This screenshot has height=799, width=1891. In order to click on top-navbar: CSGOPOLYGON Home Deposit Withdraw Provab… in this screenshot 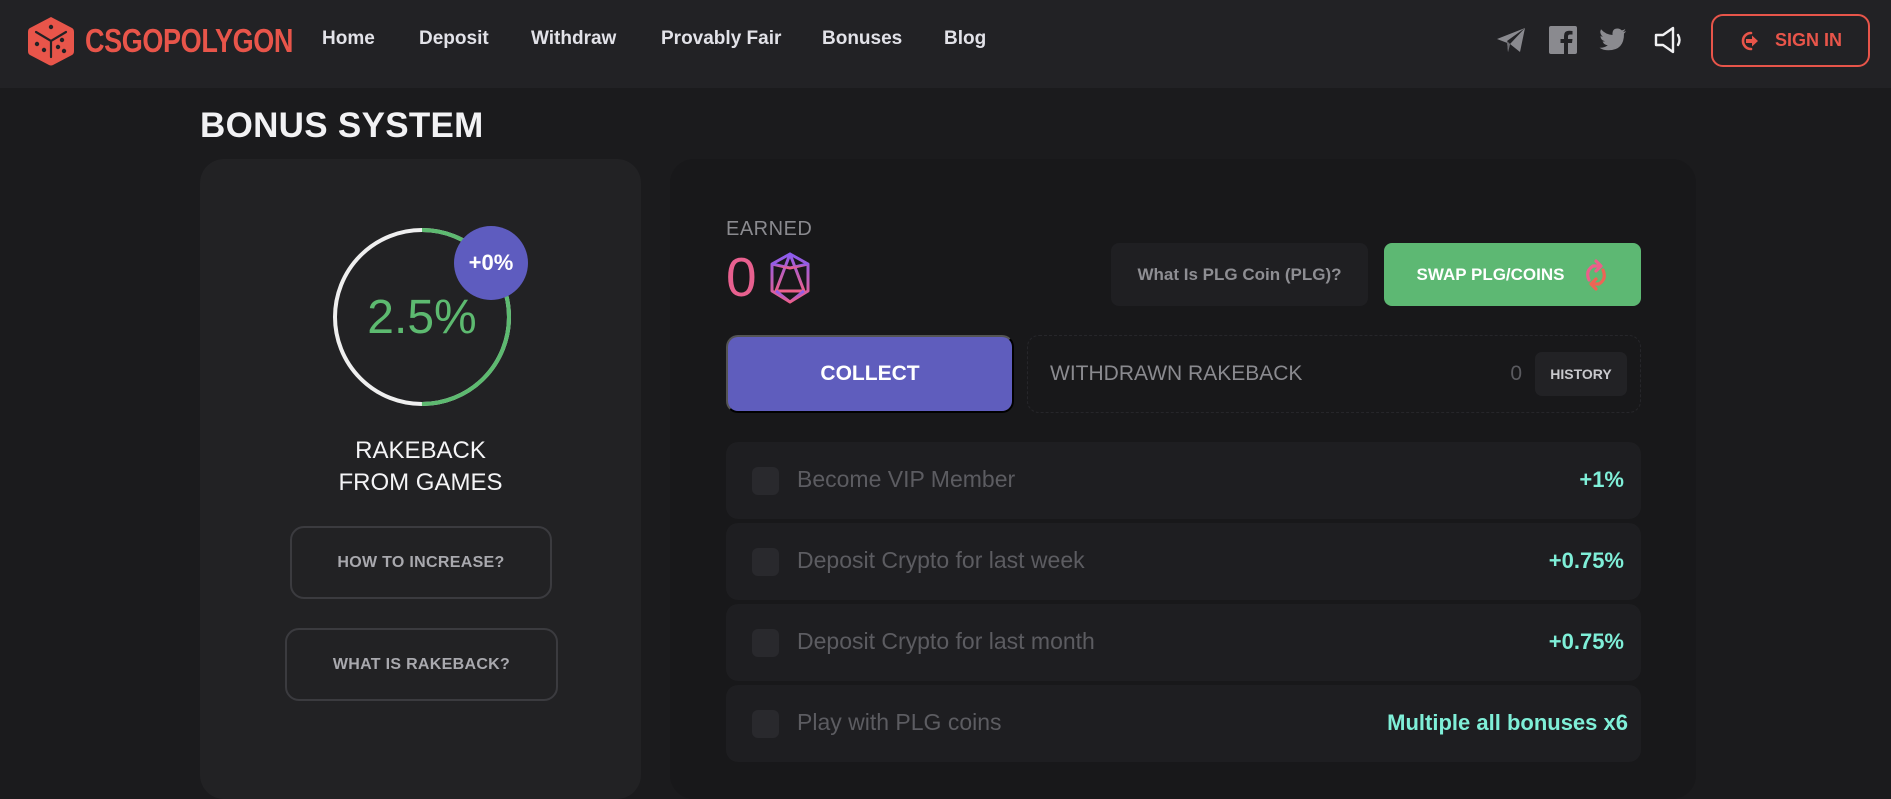, I will do `click(945, 44)`.